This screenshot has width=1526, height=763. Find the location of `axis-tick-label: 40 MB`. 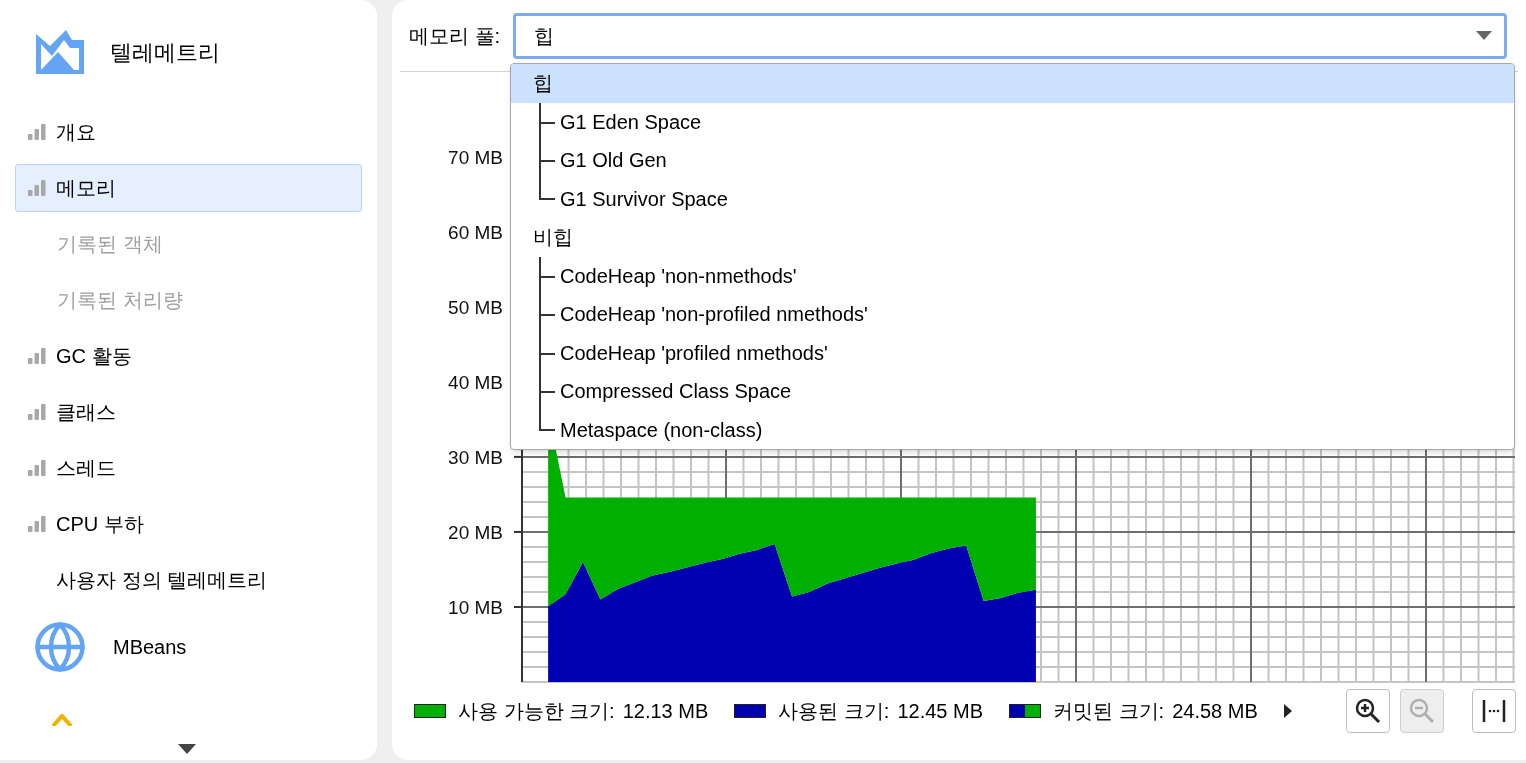

axis-tick-label: 40 MB is located at coordinates (475, 382).